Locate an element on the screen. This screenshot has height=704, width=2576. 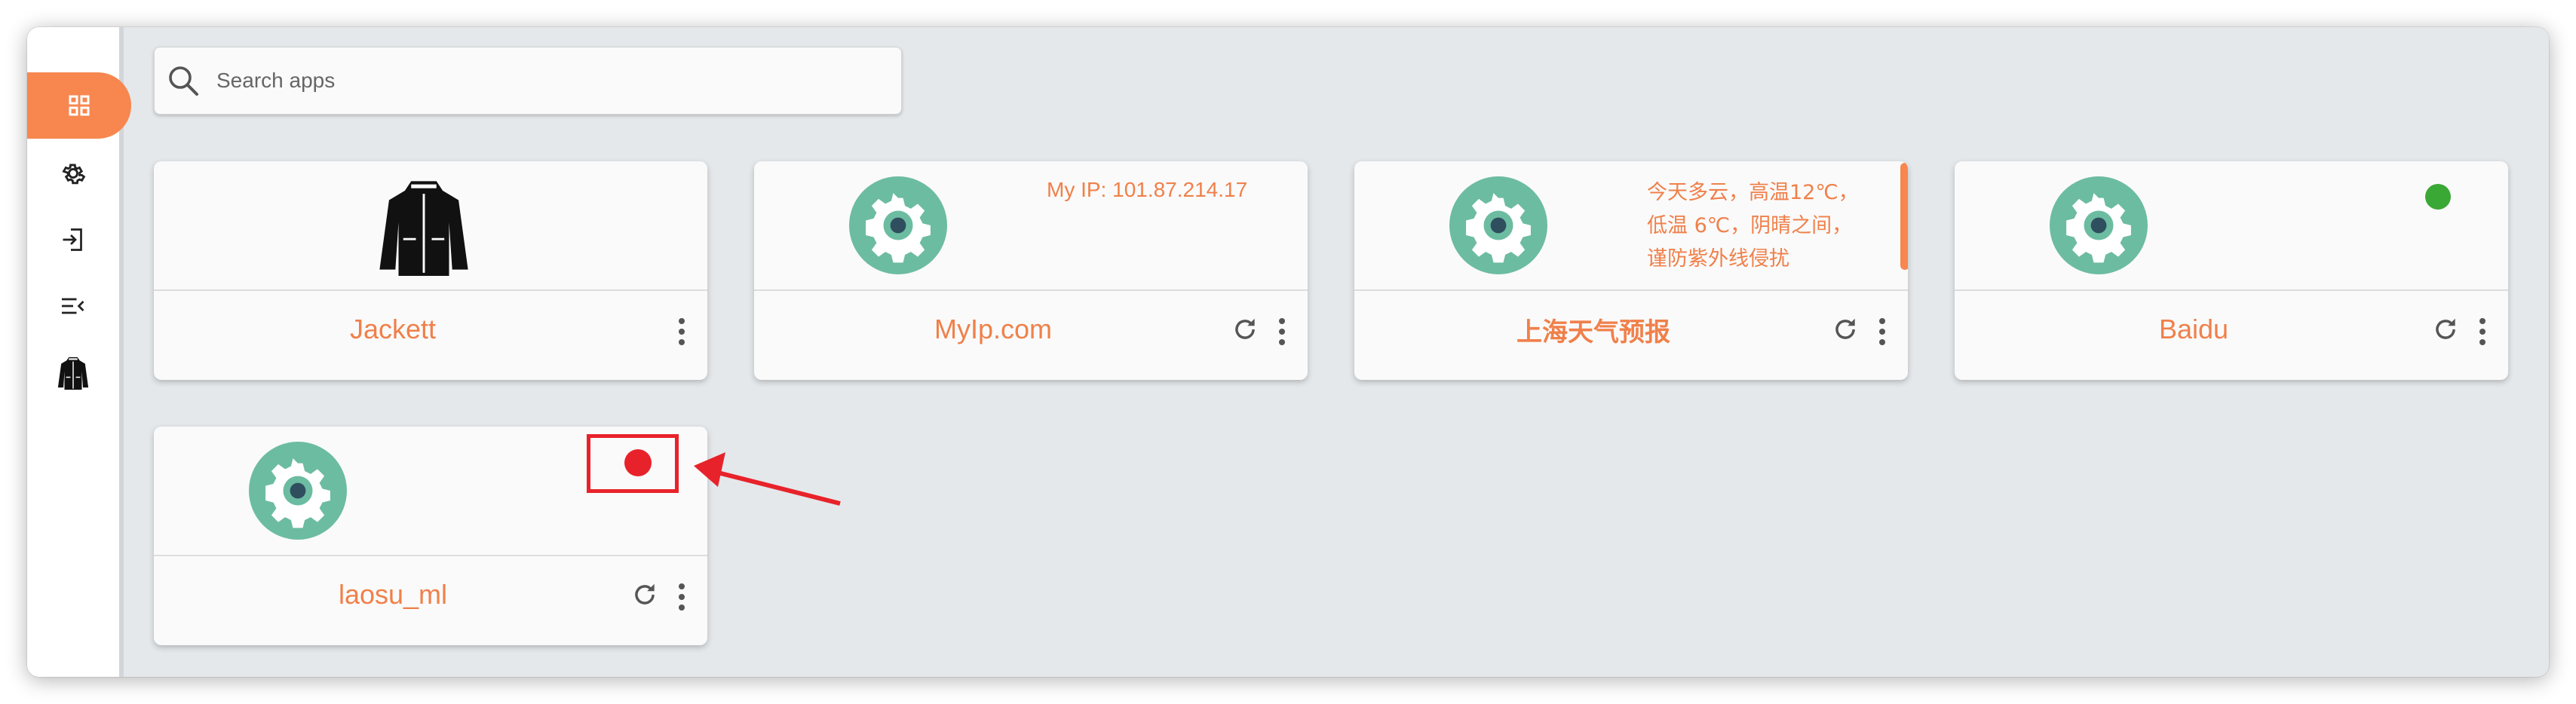
app-card-weather: 今天多云，高温12℃，低温 6℃，阴晴之间，谨防紫外线侵扰 上海天气预报 is located at coordinates (1631, 270).